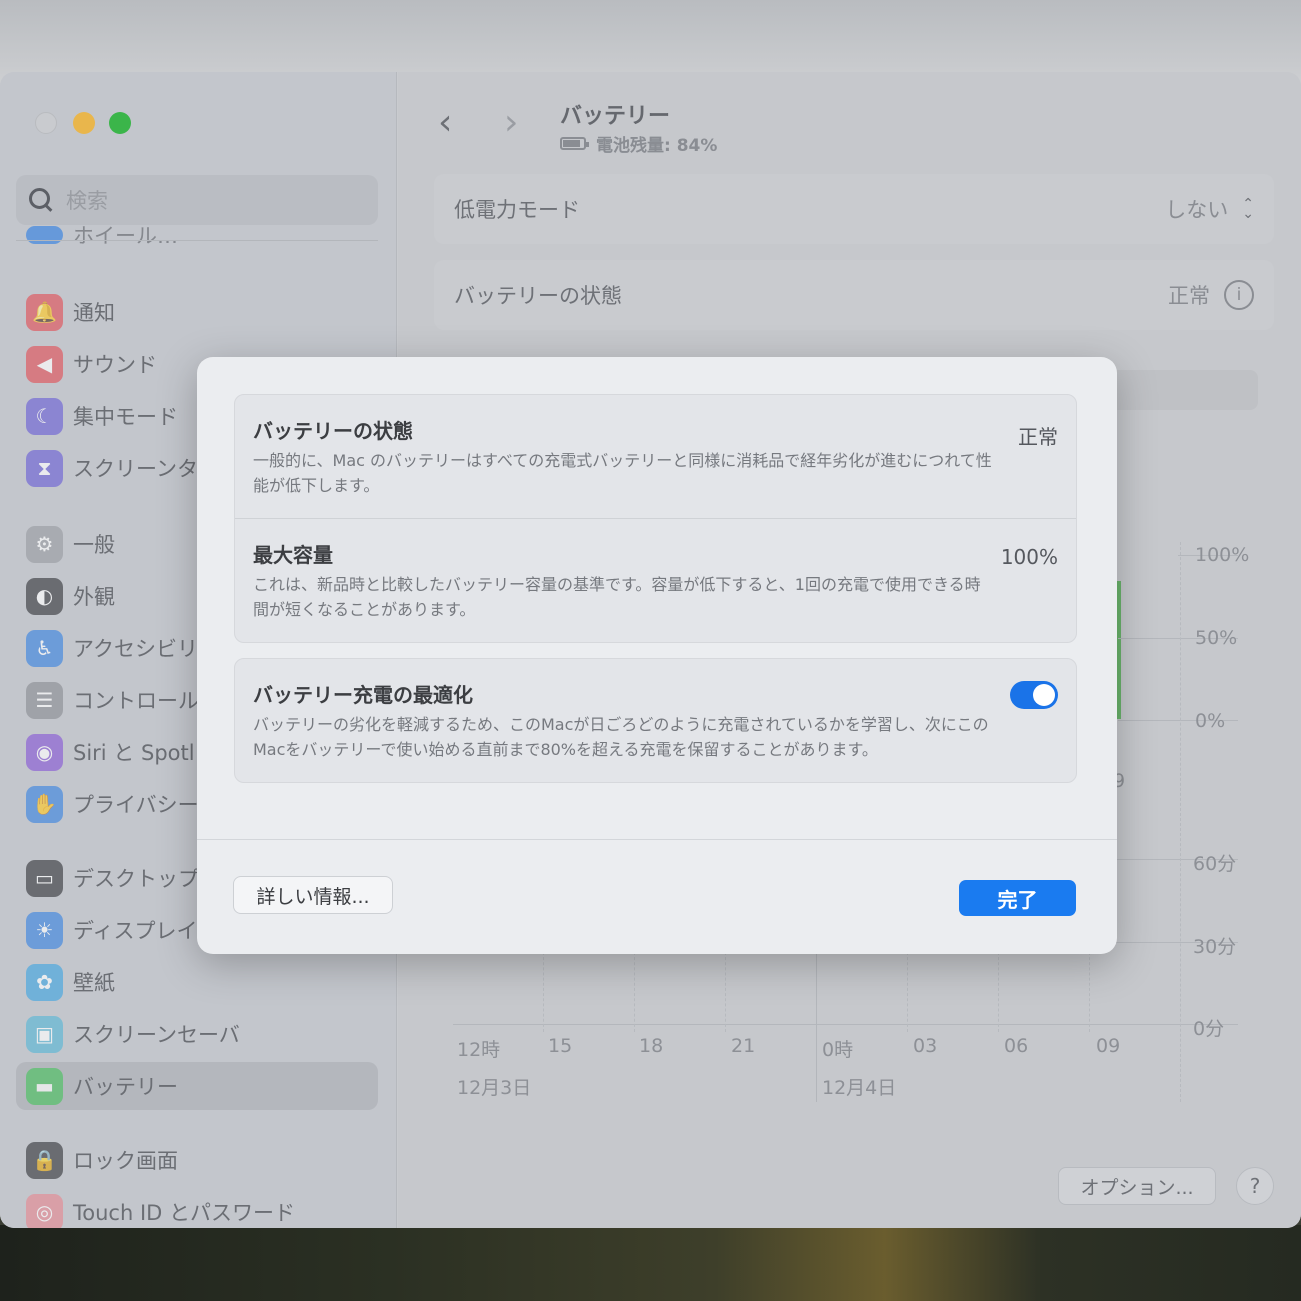 This screenshot has width=1301, height=1301. What do you see at coordinates (44, 1034) in the screenshot?
I see `screensaver-icon: ▣` at bounding box center [44, 1034].